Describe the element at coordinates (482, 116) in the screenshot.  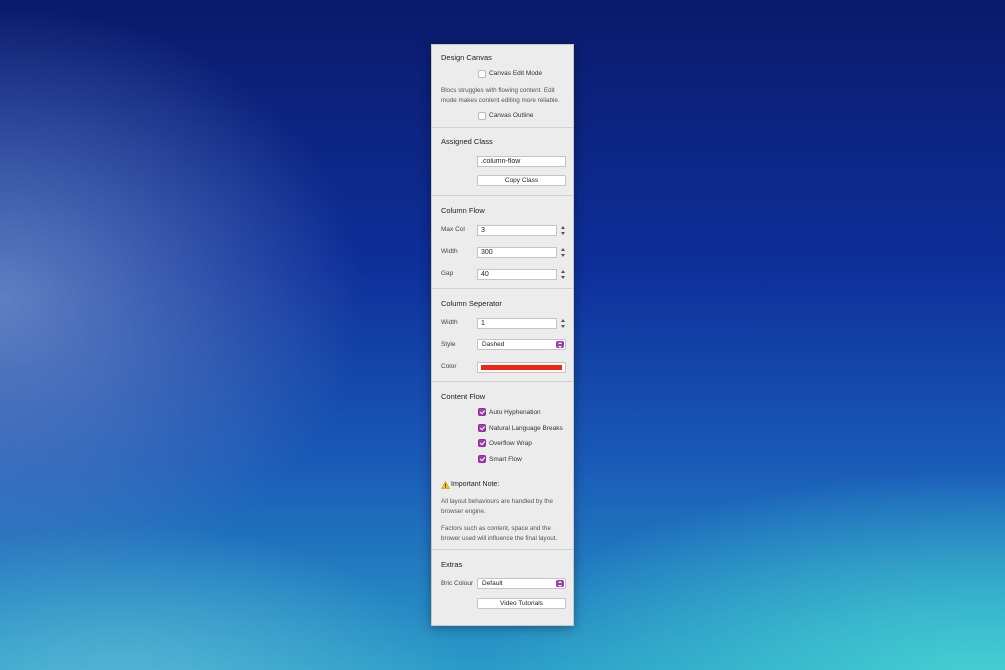
I see `canvas-outline-checkbox` at that location.